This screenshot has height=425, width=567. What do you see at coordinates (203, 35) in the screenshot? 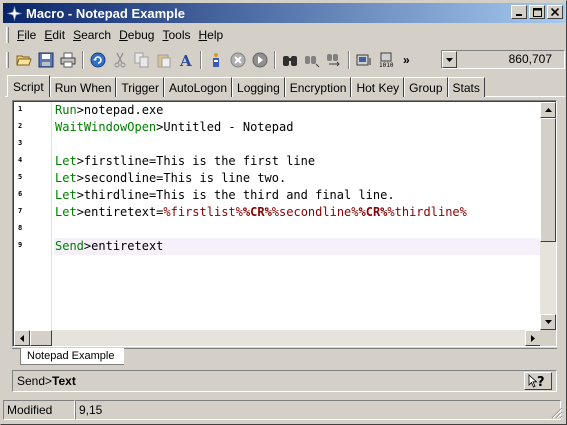
I see `menu-help-mnemonic: H` at bounding box center [203, 35].